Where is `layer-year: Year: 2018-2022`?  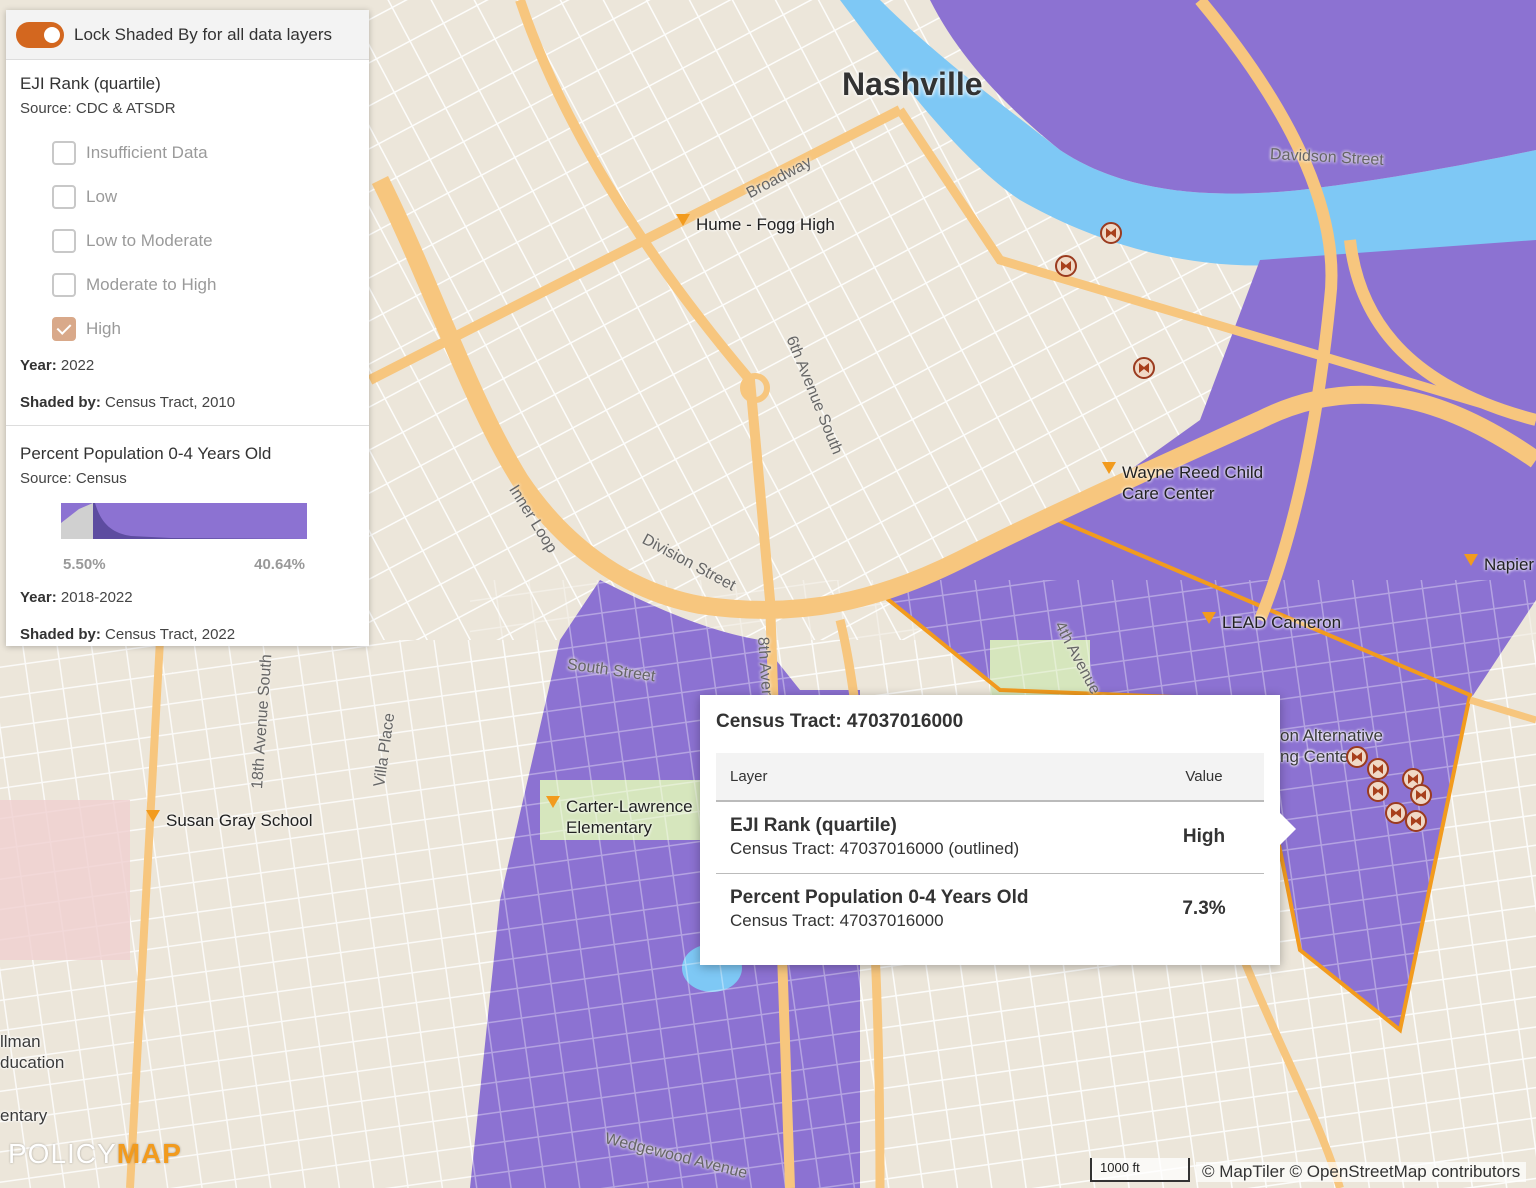 layer-year: Year: 2018-2022 is located at coordinates (76, 597).